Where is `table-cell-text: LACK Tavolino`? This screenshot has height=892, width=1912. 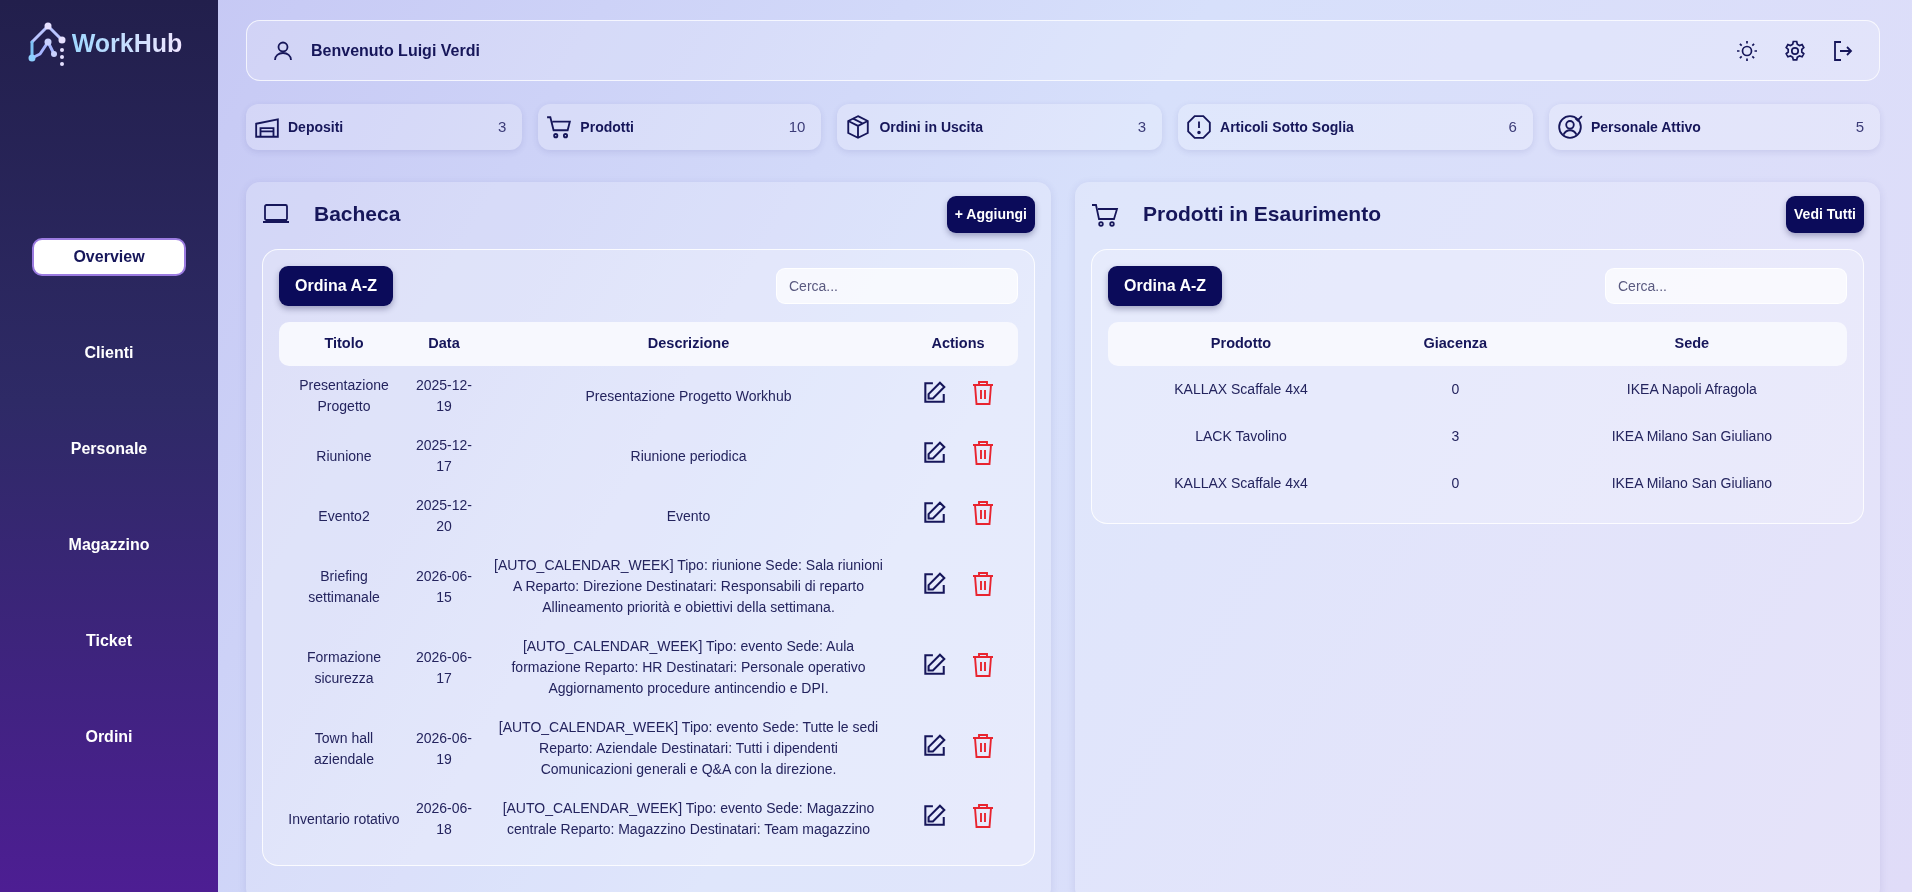
table-cell-text: LACK Tavolino is located at coordinates (1241, 436).